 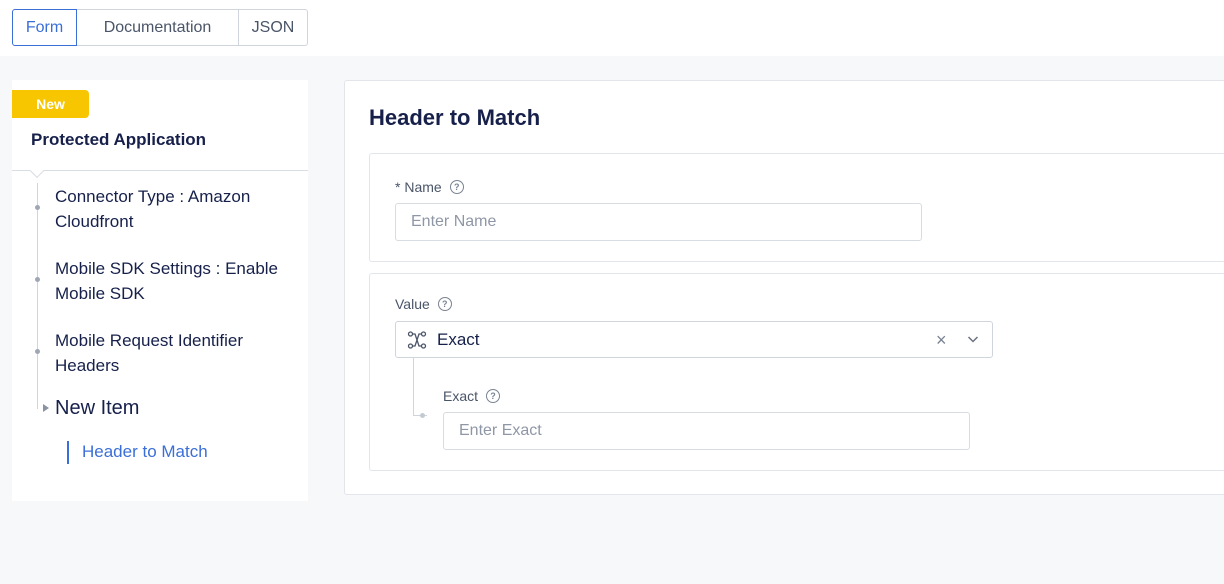 I want to click on page-title: Header to Match, so click(x=455, y=117).